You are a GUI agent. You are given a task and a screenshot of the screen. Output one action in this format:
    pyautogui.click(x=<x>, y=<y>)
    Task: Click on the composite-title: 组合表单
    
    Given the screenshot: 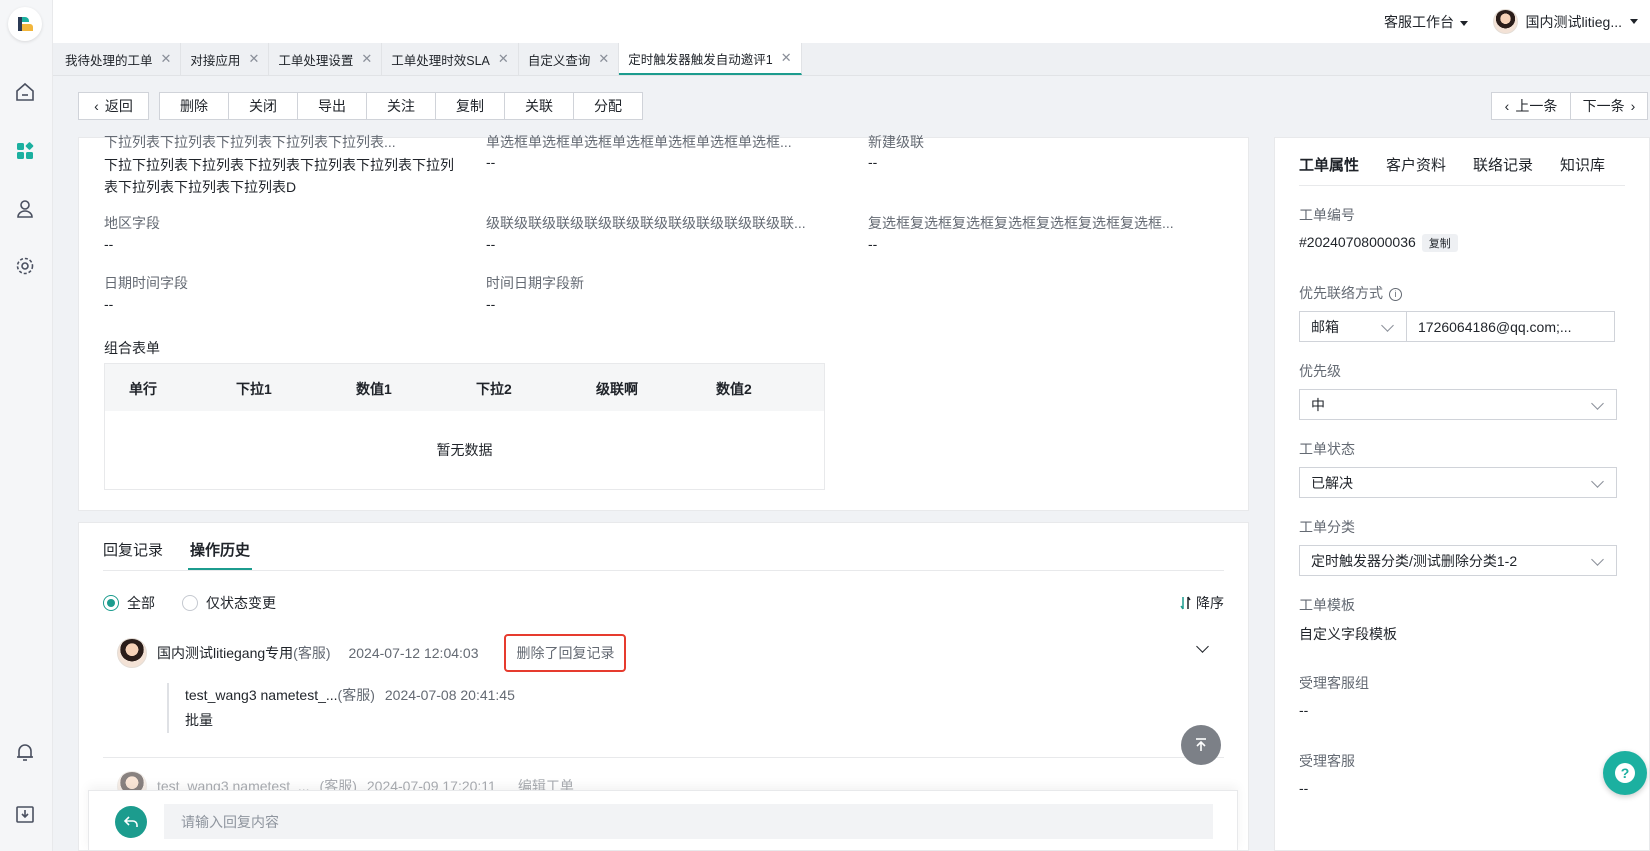 What is the action you would take?
    pyautogui.click(x=132, y=348)
    